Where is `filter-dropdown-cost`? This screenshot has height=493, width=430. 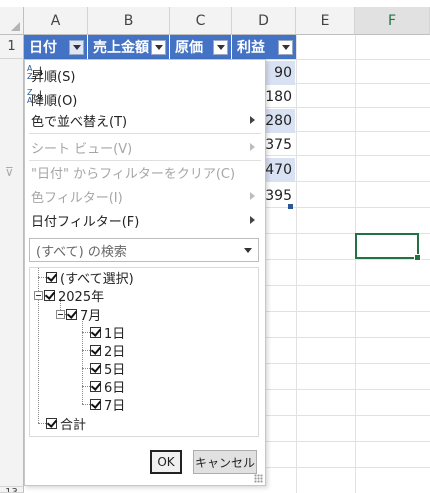 filter-dropdown-cost is located at coordinates (220, 47).